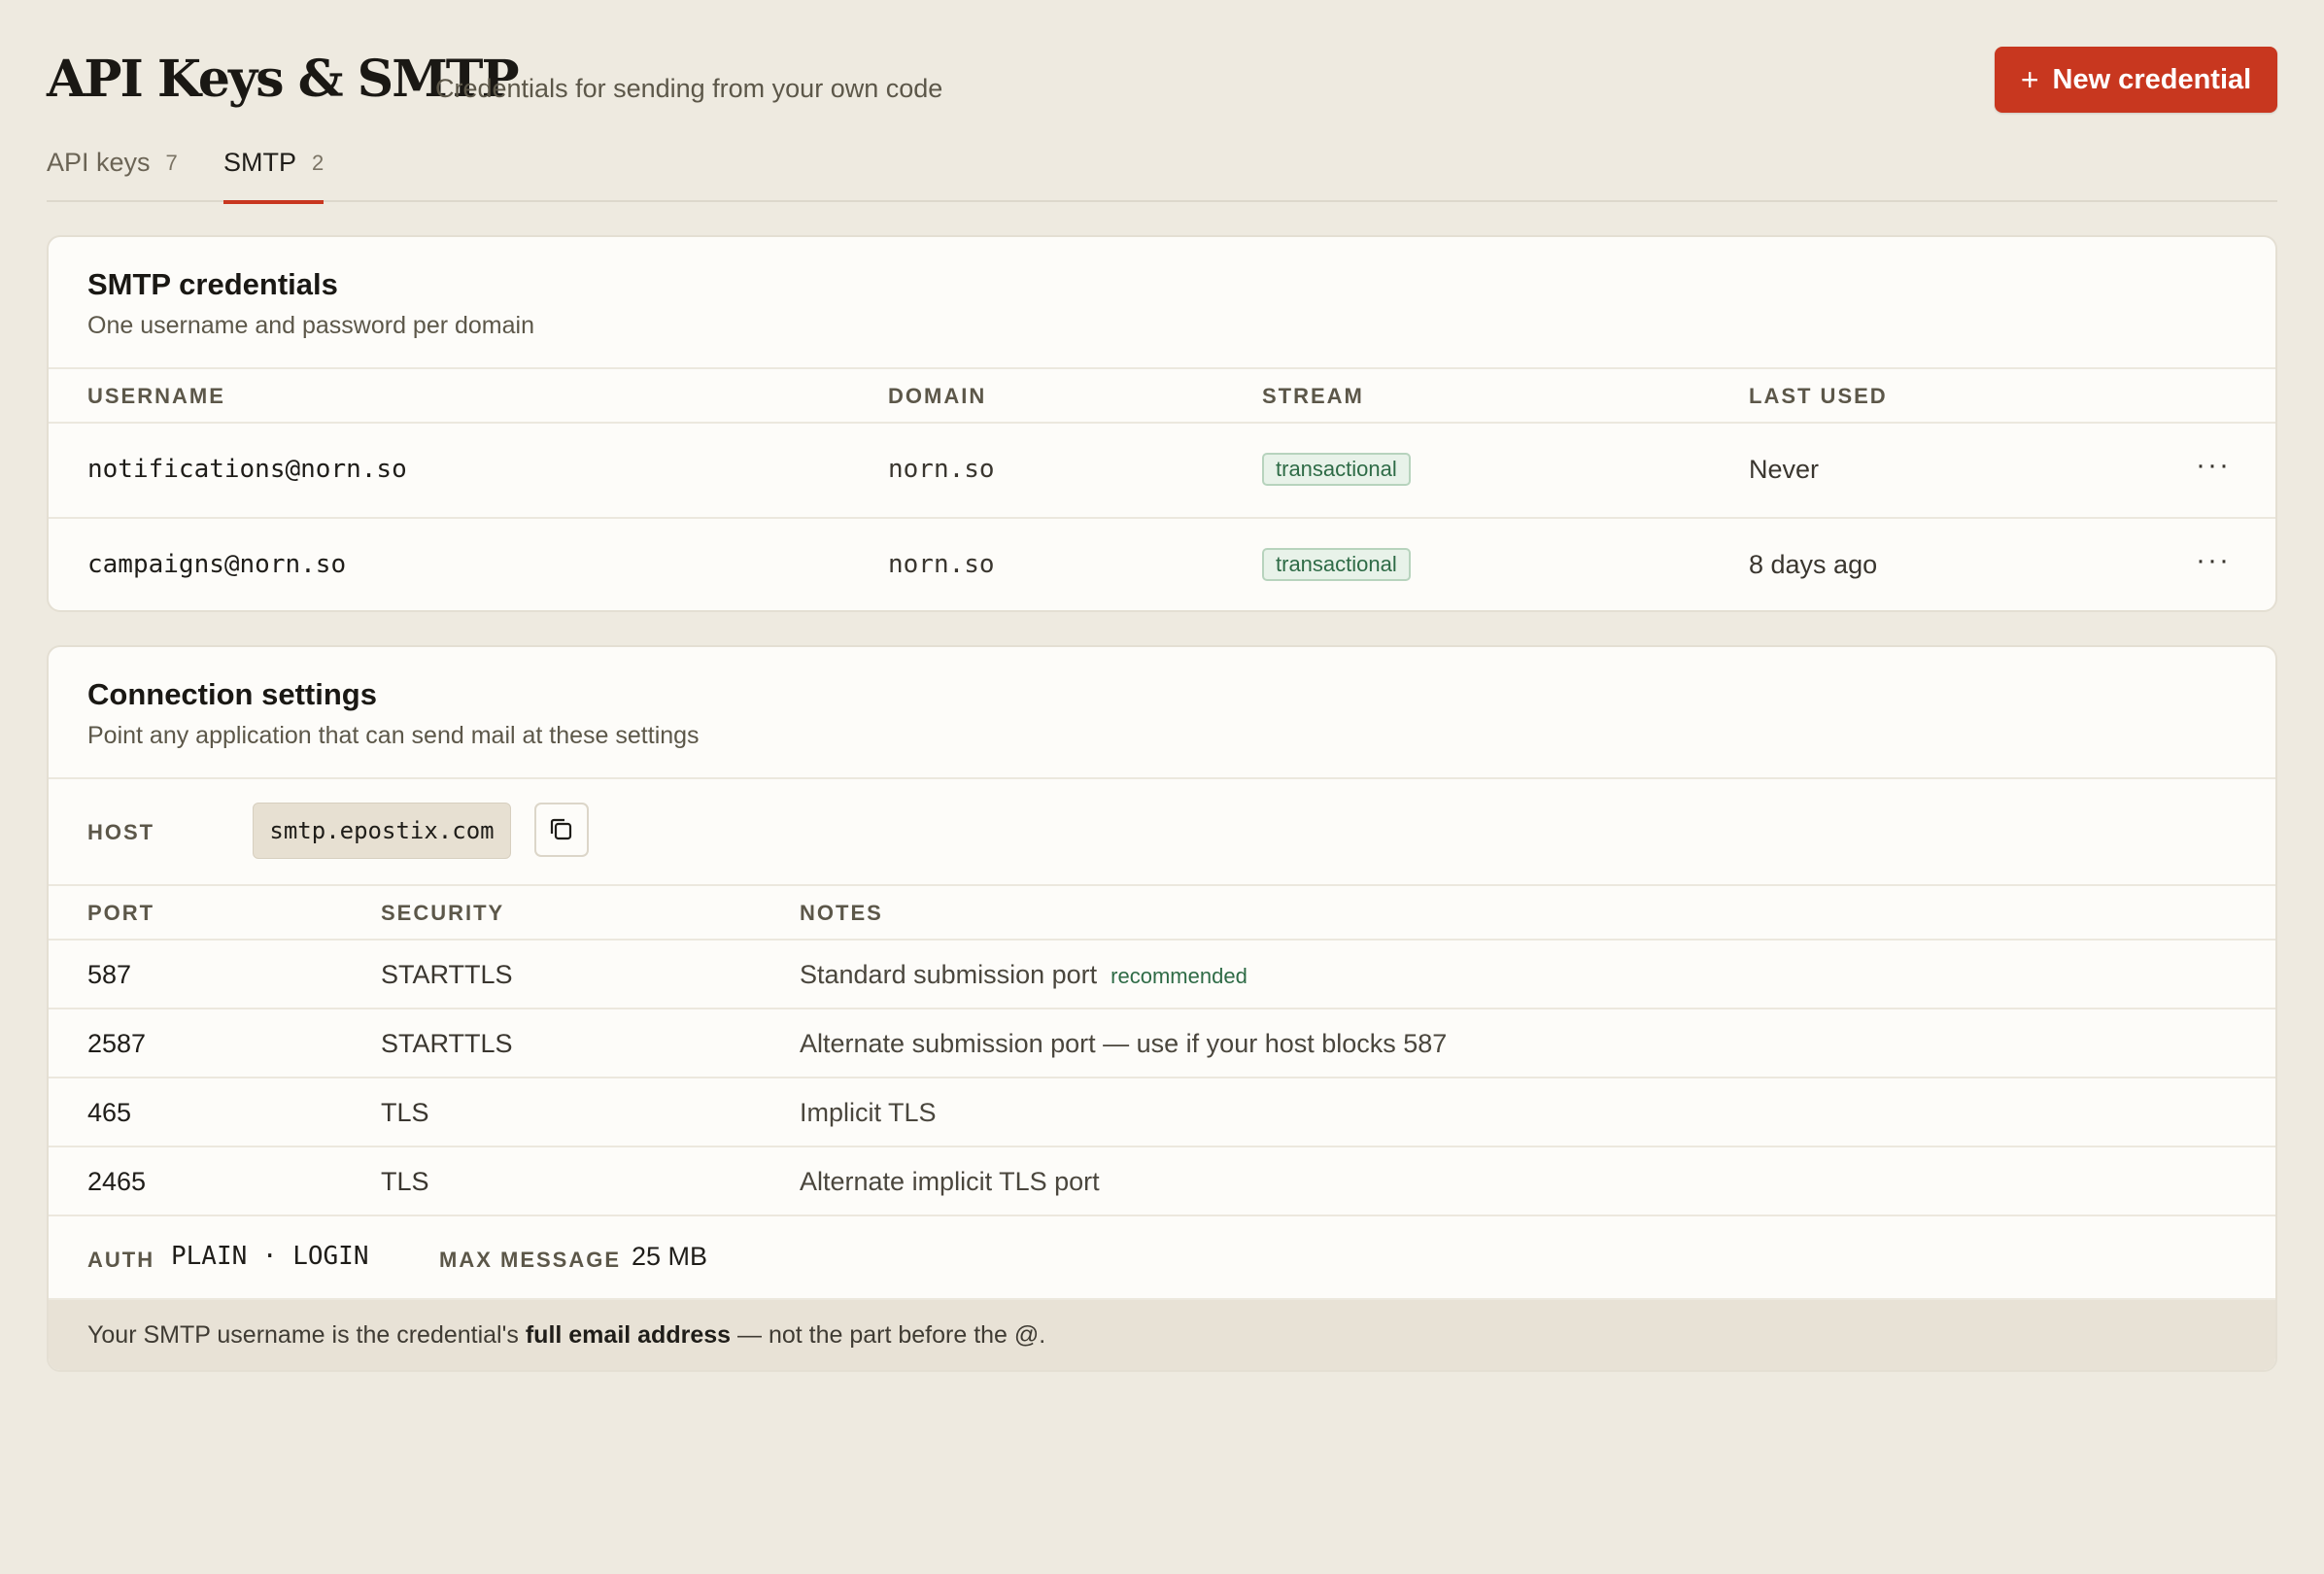  Describe the element at coordinates (232, 694) in the screenshot. I see `card-title: Connection settings` at that location.